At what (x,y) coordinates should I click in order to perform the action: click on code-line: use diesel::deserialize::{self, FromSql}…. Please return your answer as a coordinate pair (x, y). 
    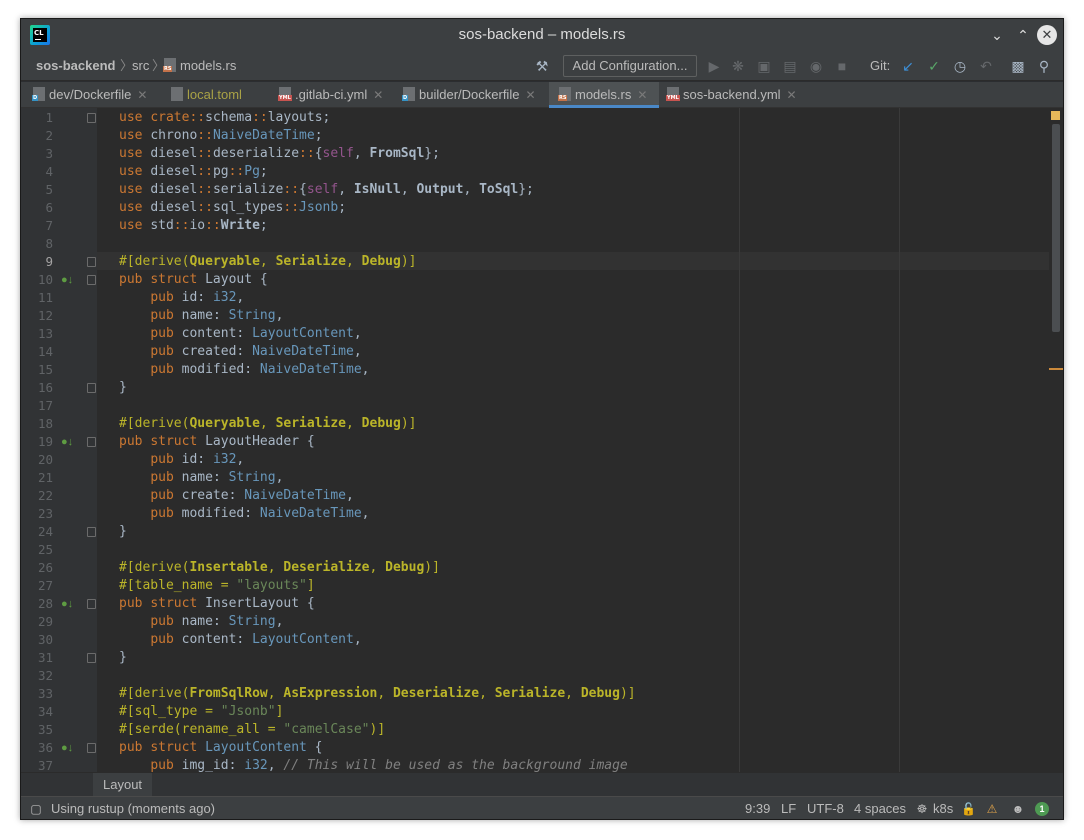
    Looking at the image, I should click on (573, 154).